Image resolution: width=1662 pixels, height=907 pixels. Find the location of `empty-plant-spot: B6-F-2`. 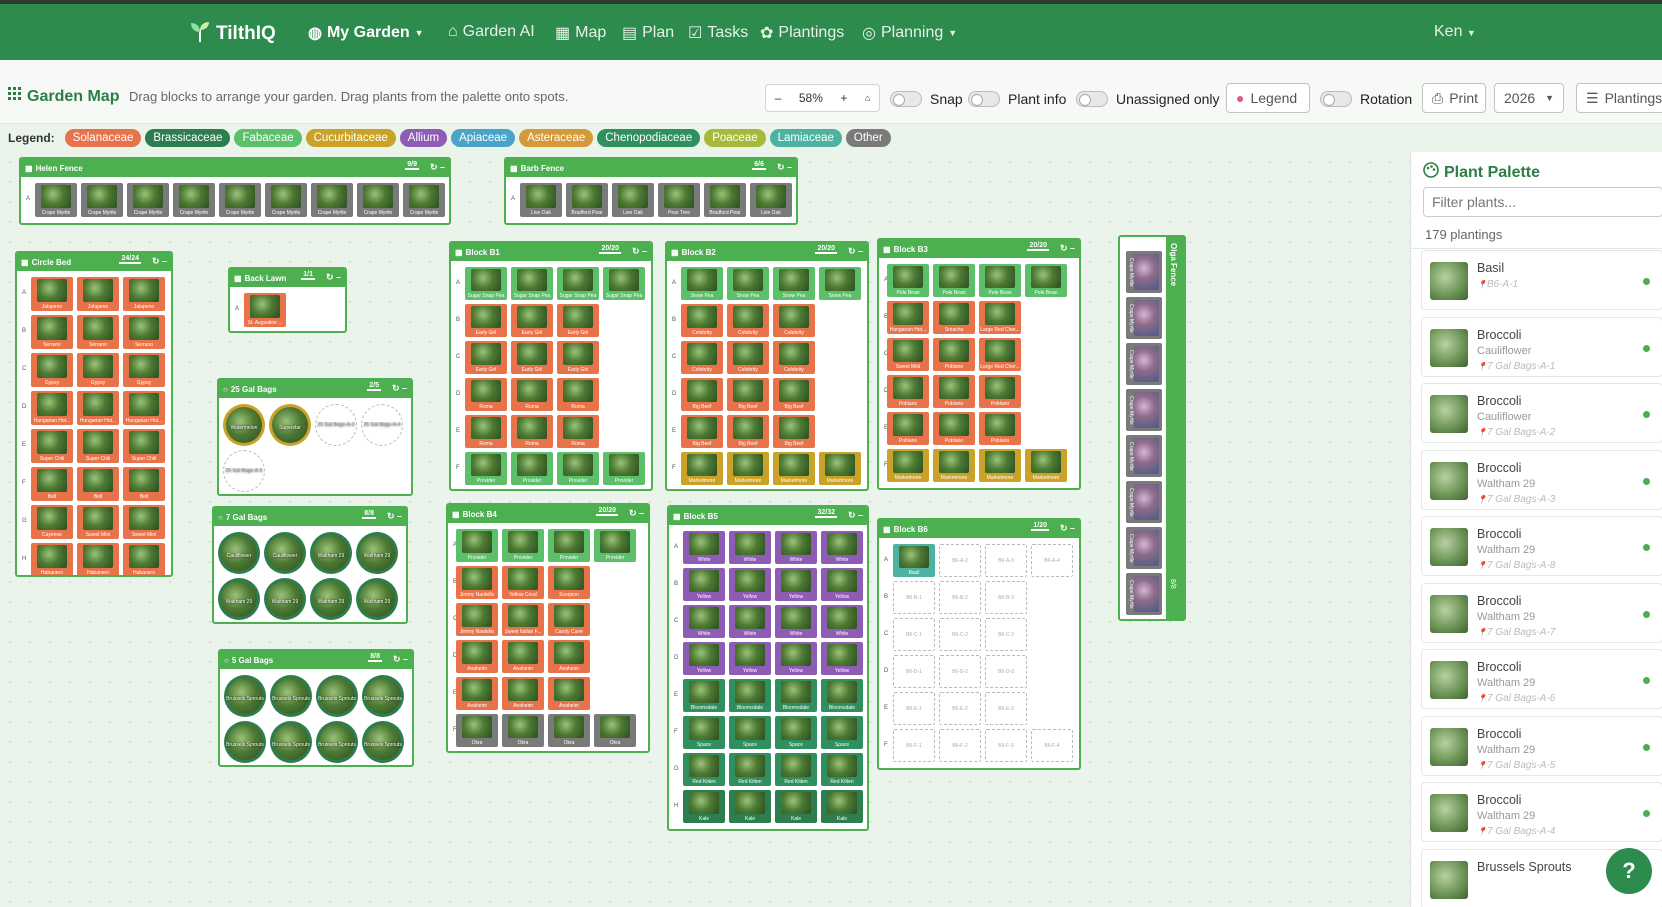

empty-plant-spot: B6-F-2 is located at coordinates (960, 745).